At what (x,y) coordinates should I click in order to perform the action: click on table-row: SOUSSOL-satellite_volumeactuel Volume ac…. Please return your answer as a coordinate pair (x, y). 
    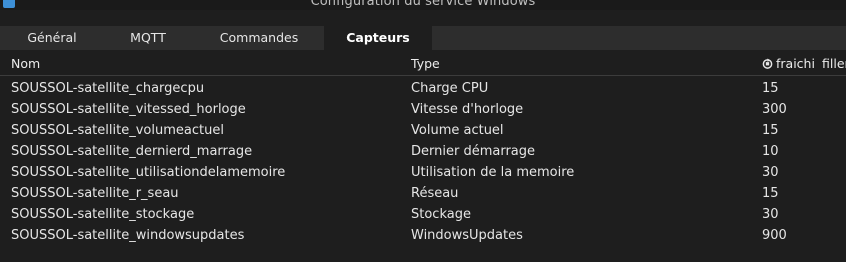
    Looking at the image, I should click on (423, 131).